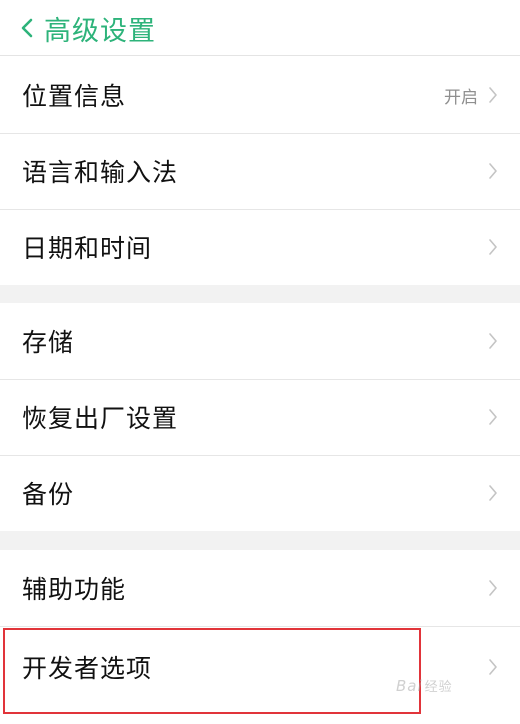  Describe the element at coordinates (260, 667) in the screenshot. I see `row-developer-options: 开发者选项` at that location.